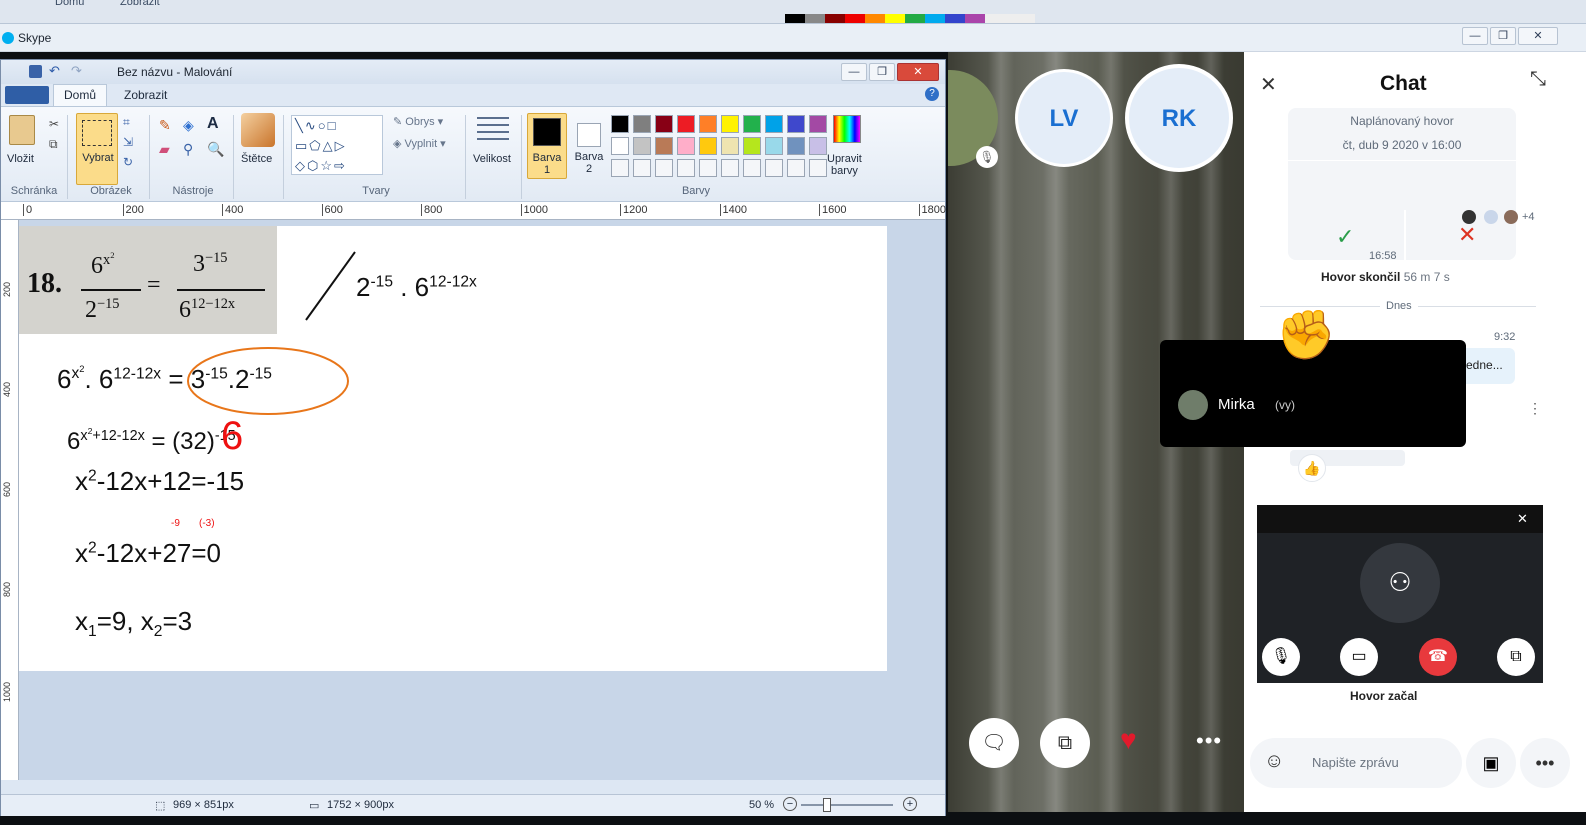 Image resolution: width=1586 pixels, height=825 pixels. Describe the element at coordinates (164, 149) in the screenshot. I see `eraser-icon: ▰` at that location.